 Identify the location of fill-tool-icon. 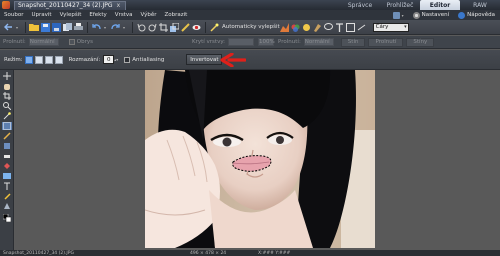
(7, 166).